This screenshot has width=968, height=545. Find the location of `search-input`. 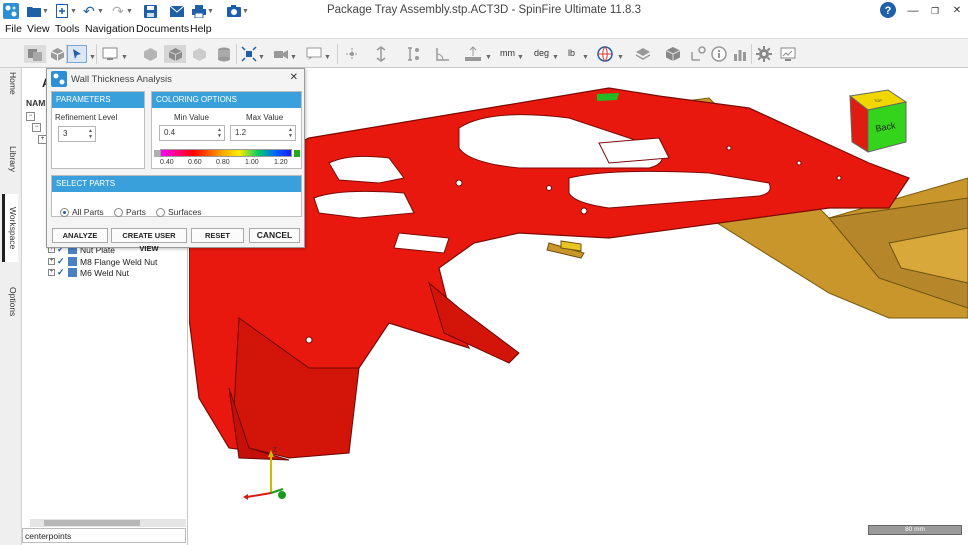

search-input is located at coordinates (104, 535).